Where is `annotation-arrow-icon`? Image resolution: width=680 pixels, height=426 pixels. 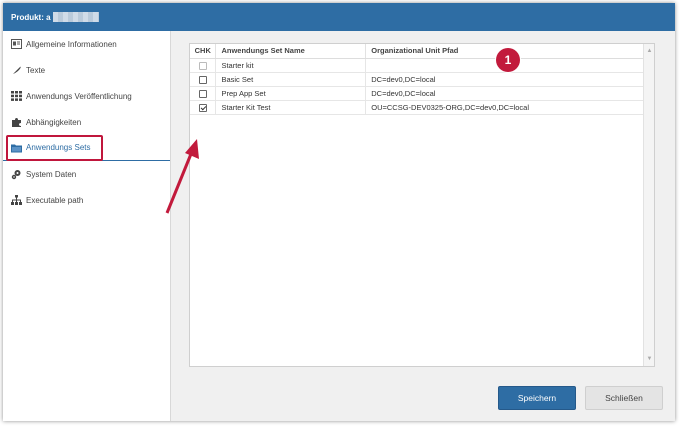
annotation-arrow-icon is located at coordinates (182, 176).